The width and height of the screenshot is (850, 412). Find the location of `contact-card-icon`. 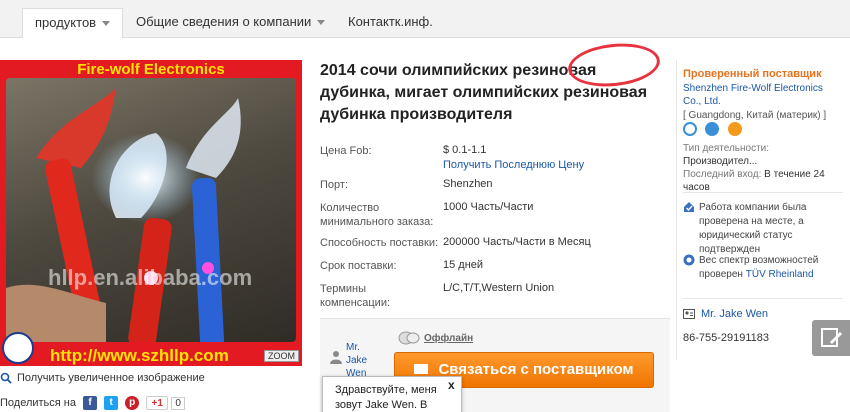

contact-card-icon is located at coordinates (689, 314).